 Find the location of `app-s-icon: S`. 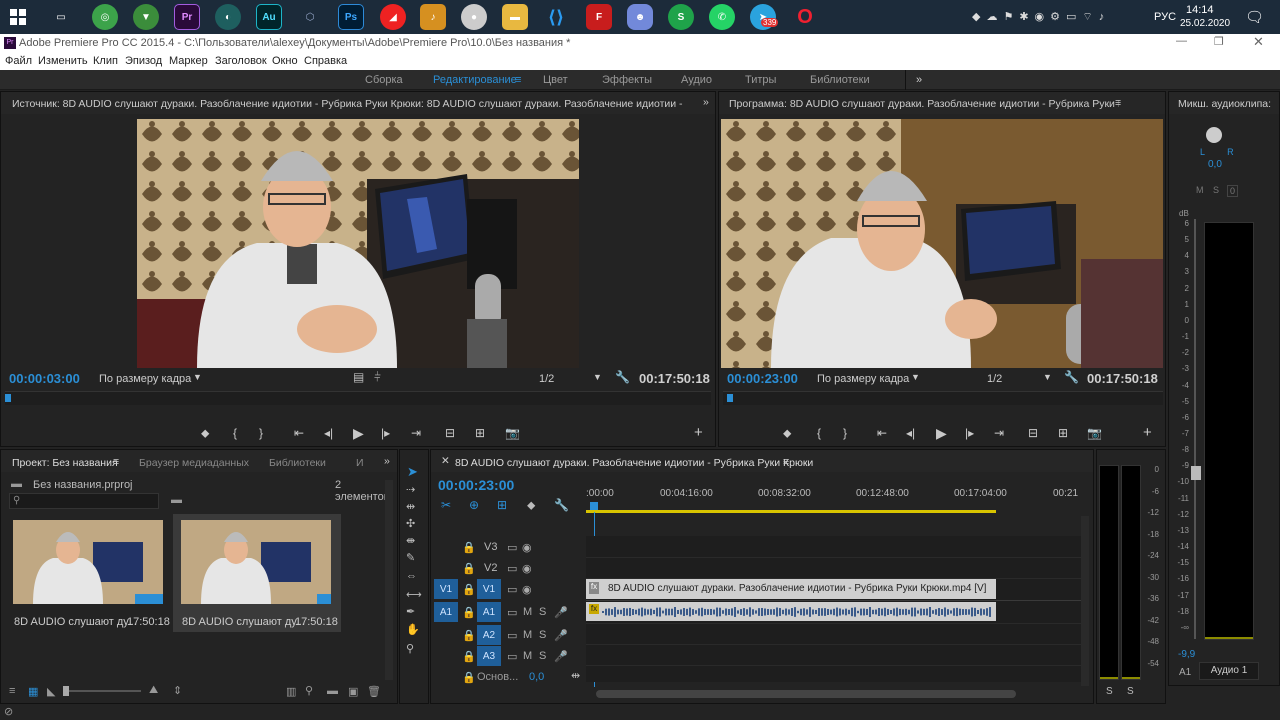

app-s-icon: S is located at coordinates (681, 17).